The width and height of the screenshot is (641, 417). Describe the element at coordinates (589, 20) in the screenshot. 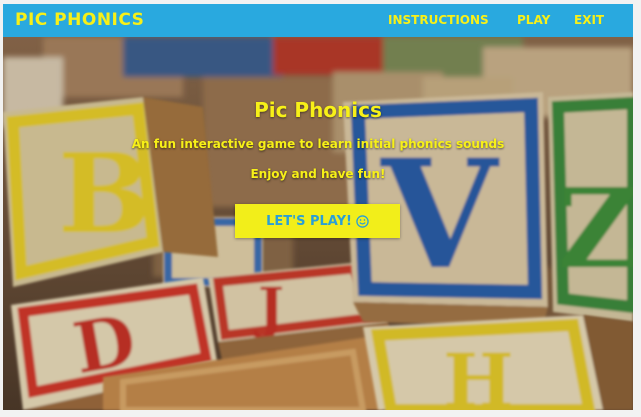

I see `nav-exit-link: EXIT` at that location.